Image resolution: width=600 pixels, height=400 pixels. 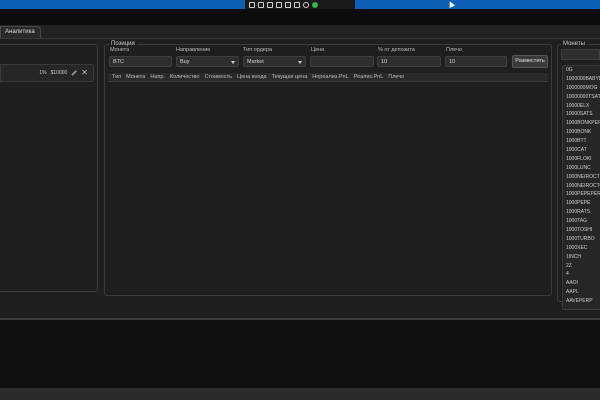 What do you see at coordinates (581, 97) in the screenshot?
I see `list-item: 10000000TSAT` at bounding box center [581, 97].